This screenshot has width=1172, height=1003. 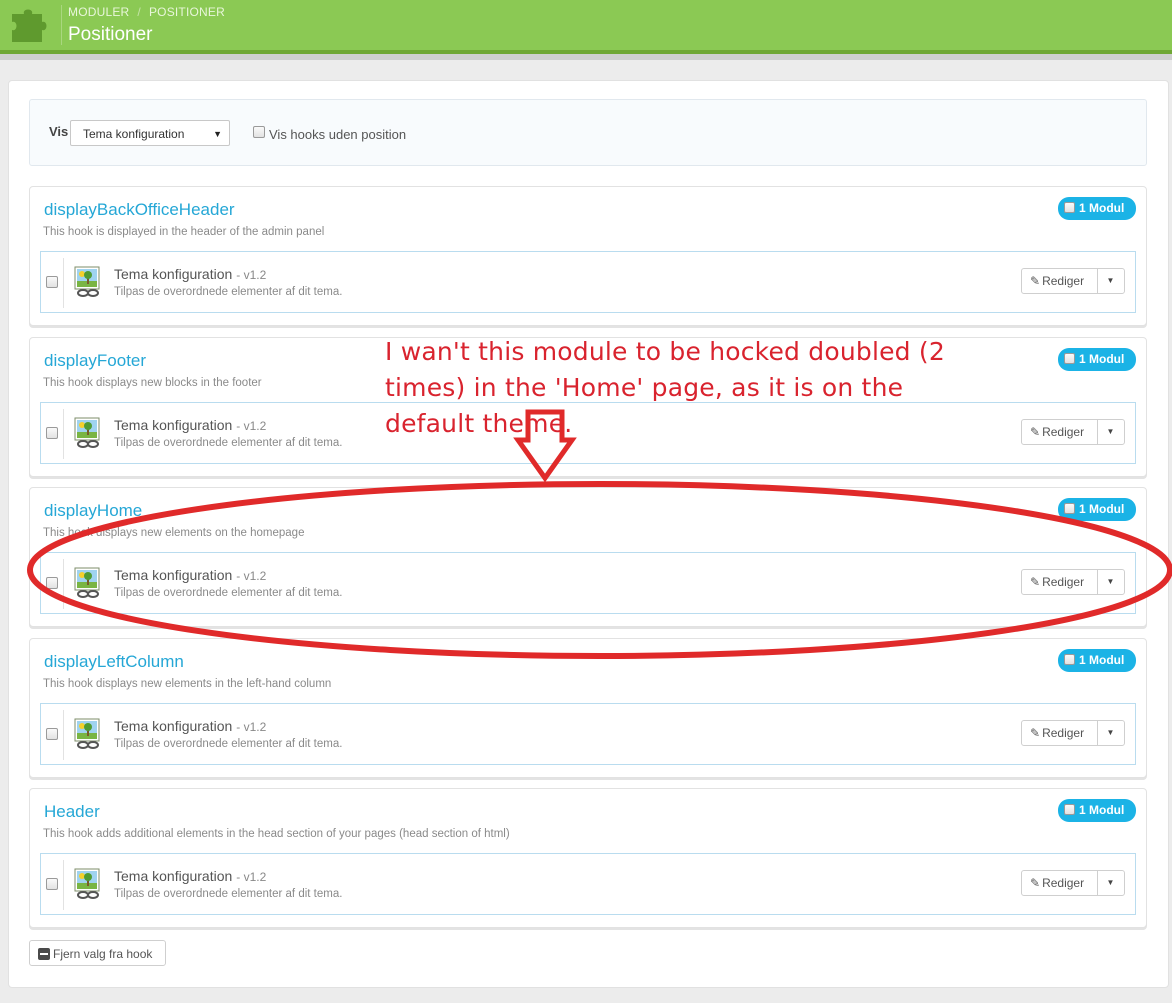 I want to click on remove-from-hook-button: Fjern valg fra hook, so click(x=97, y=953).